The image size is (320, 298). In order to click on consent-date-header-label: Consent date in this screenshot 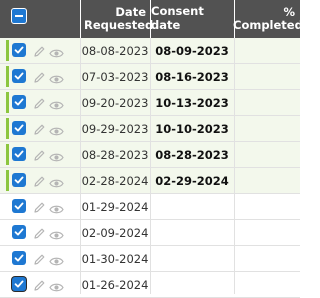, I will do `click(177, 18)`.